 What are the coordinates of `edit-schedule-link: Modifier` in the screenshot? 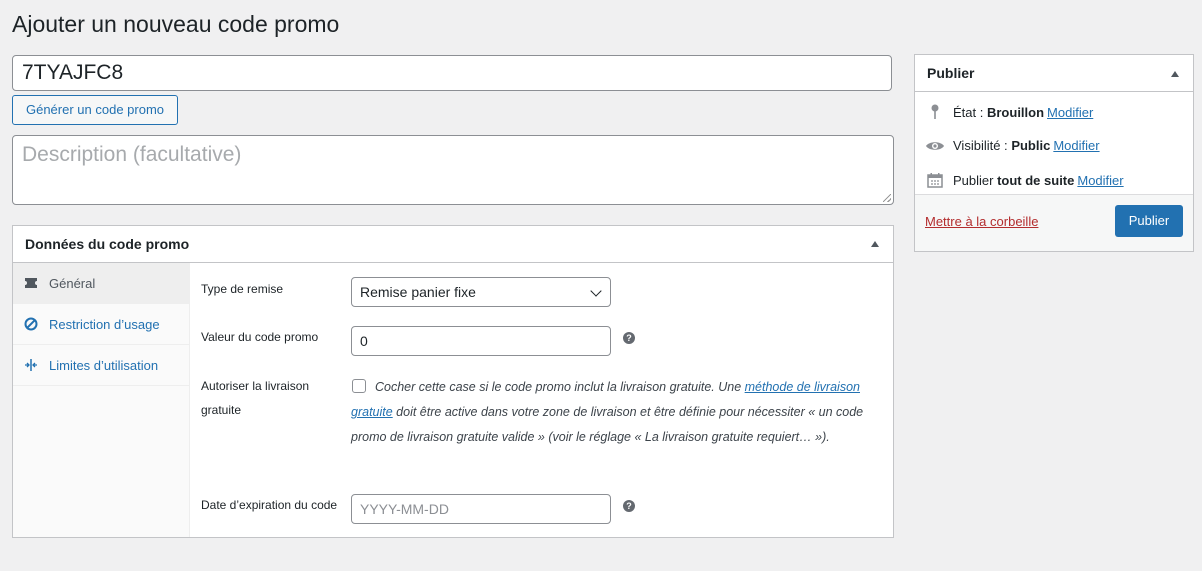 It's located at (1100, 180).